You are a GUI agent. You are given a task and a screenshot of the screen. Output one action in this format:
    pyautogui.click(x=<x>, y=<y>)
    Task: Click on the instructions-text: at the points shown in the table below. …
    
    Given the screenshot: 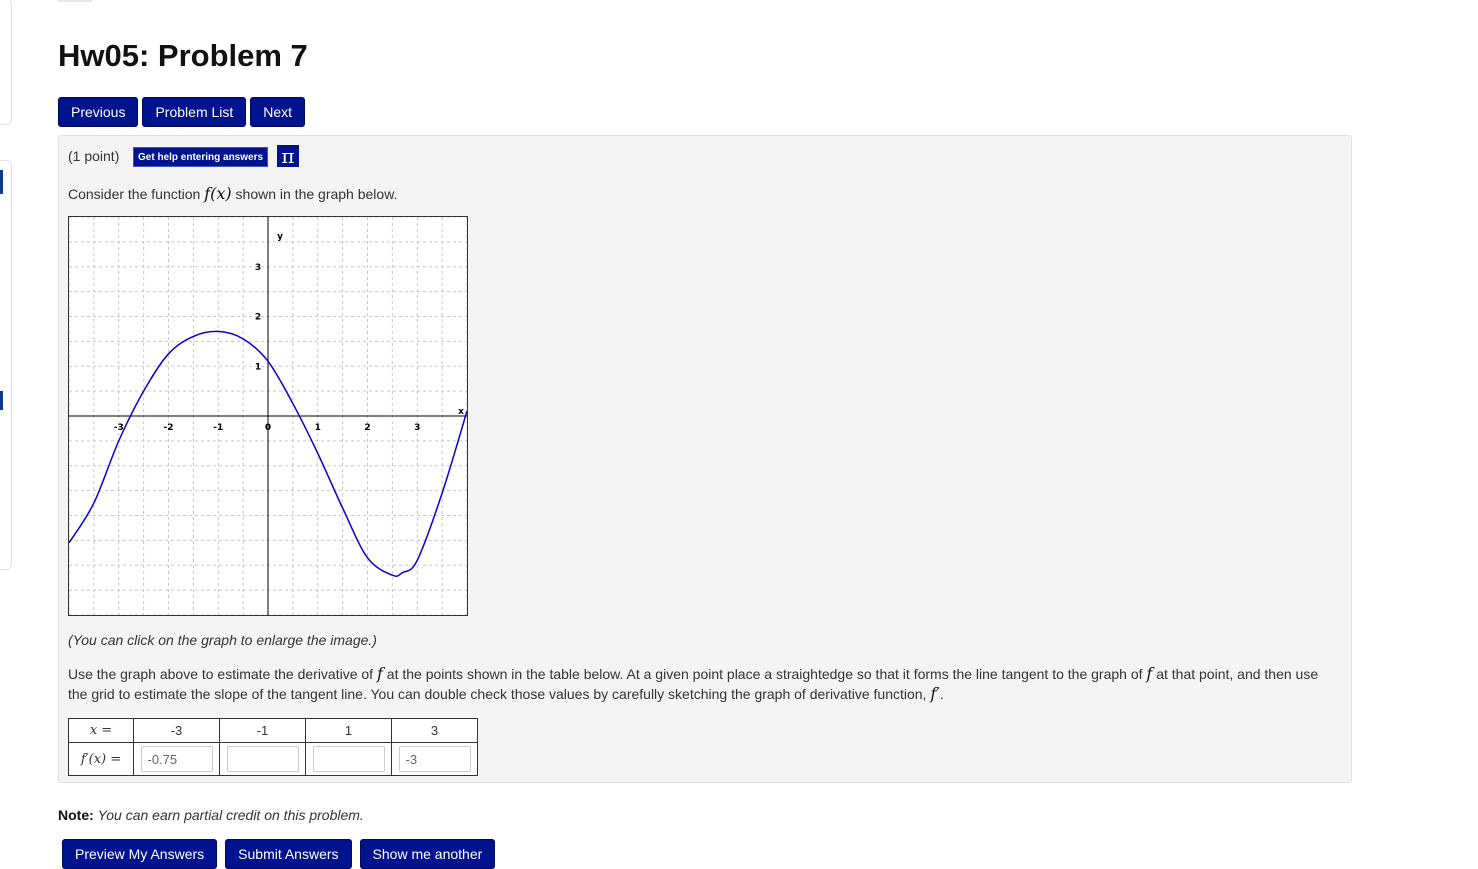 What is the action you would take?
    pyautogui.click(x=764, y=674)
    